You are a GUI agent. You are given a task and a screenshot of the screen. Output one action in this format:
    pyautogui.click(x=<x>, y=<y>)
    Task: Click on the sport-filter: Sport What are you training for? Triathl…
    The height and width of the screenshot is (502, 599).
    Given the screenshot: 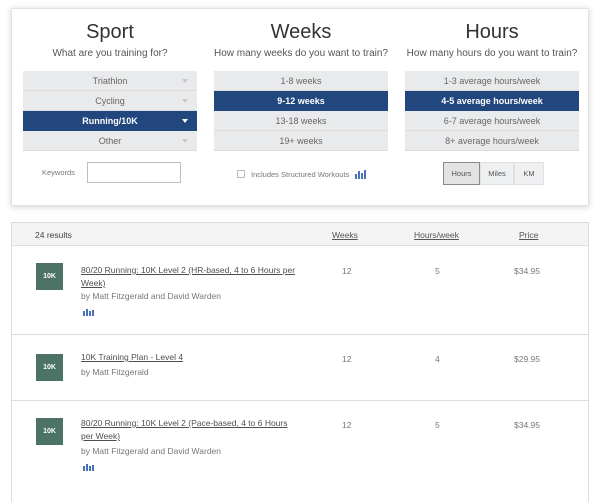 What is the action you would take?
    pyautogui.click(x=110, y=80)
    